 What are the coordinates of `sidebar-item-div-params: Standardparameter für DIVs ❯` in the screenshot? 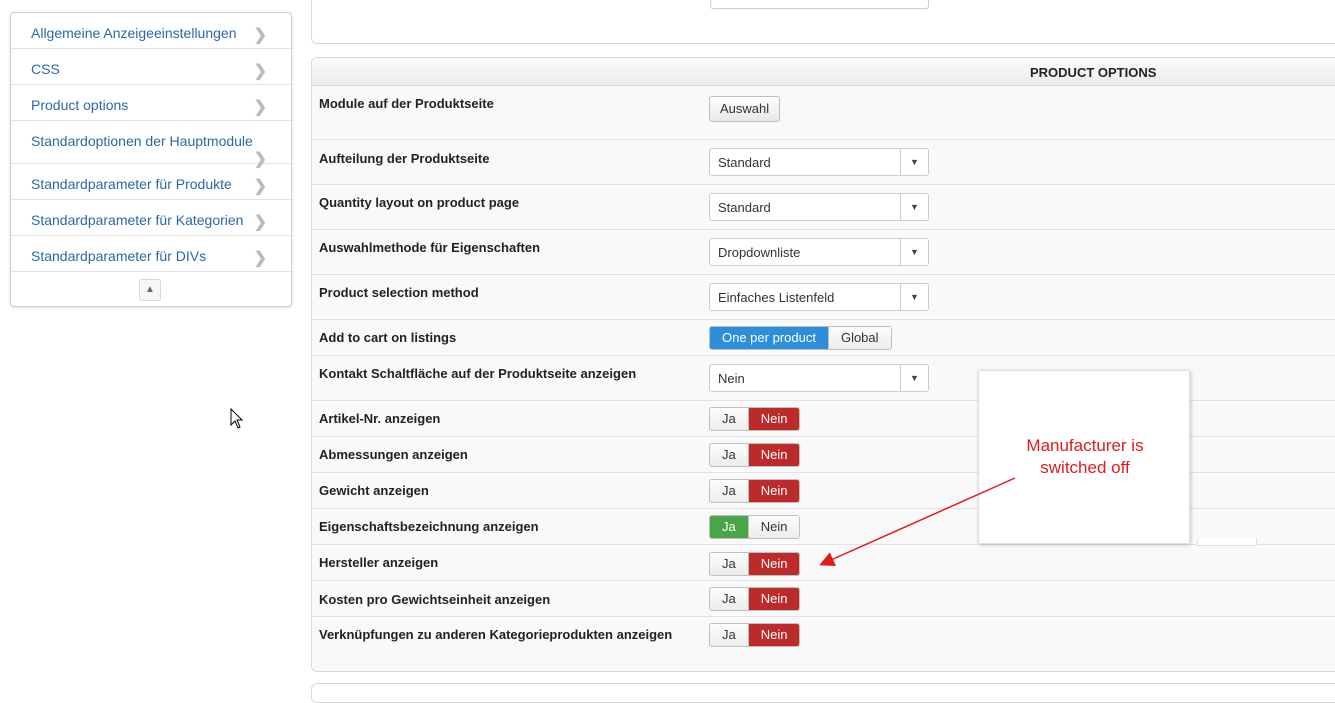 It's located at (151, 254).